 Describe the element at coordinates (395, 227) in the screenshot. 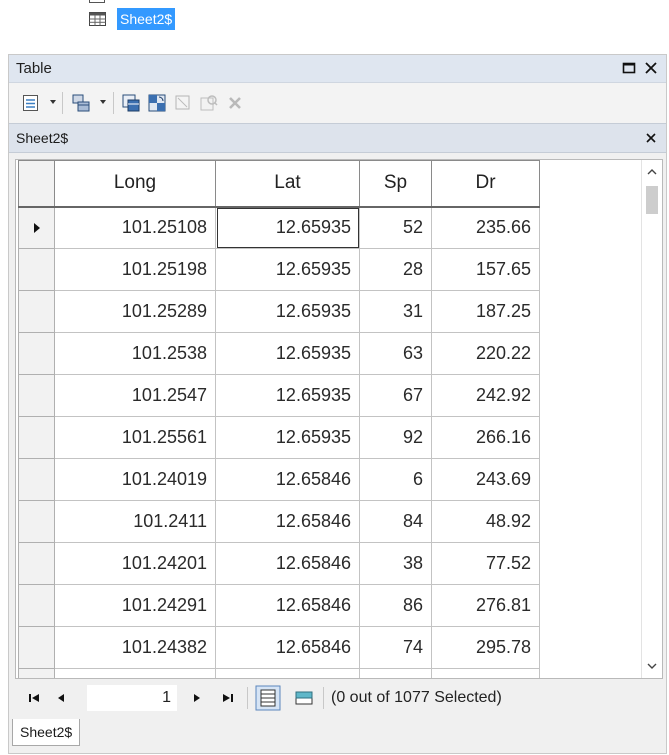

I see `table-cell-sp: 52` at that location.